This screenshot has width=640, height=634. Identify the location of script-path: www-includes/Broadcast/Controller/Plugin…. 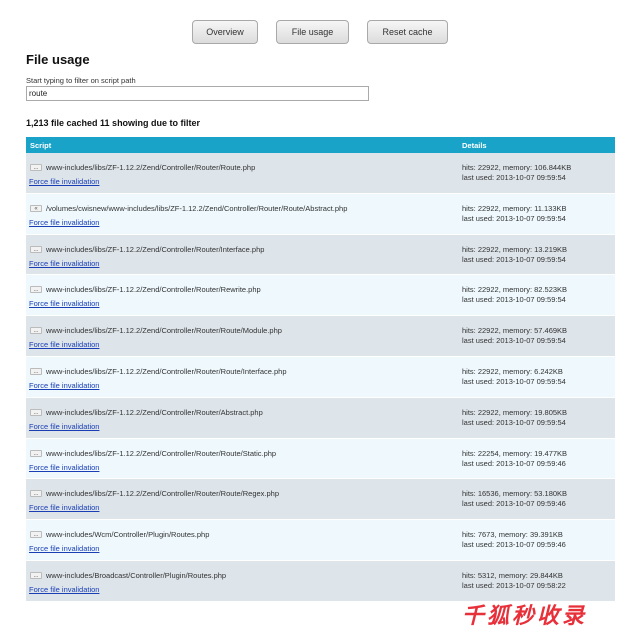
(136, 575).